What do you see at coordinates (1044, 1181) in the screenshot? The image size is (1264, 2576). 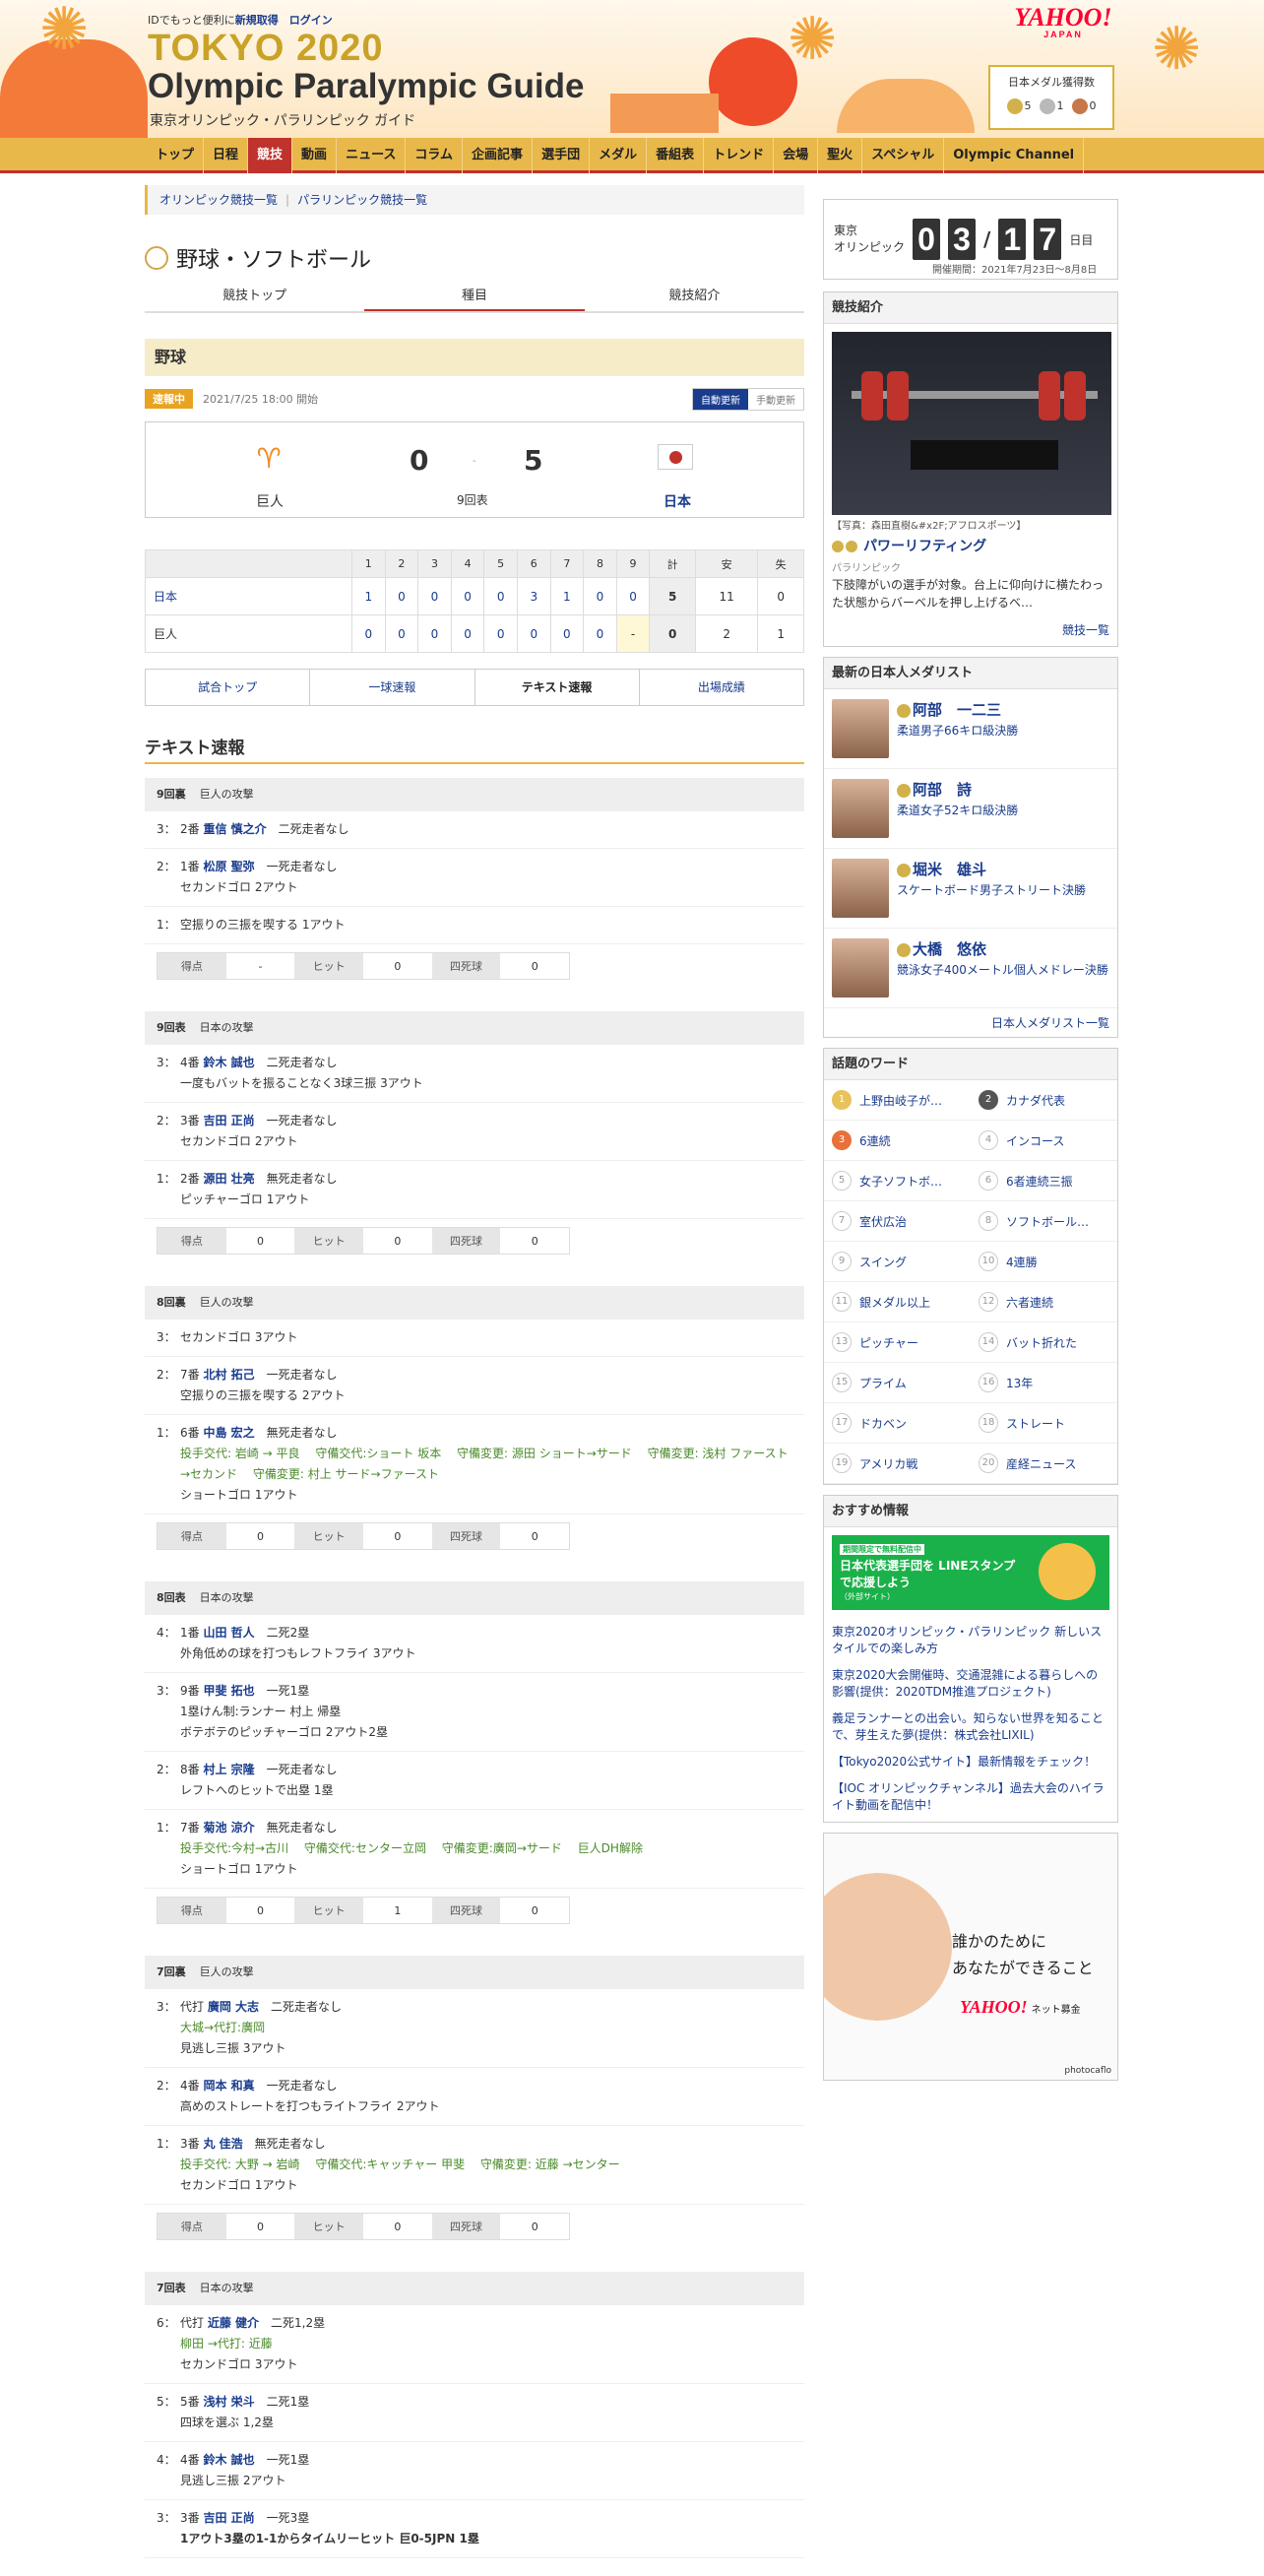 I see `trending-word: 6 6者連続三振` at bounding box center [1044, 1181].